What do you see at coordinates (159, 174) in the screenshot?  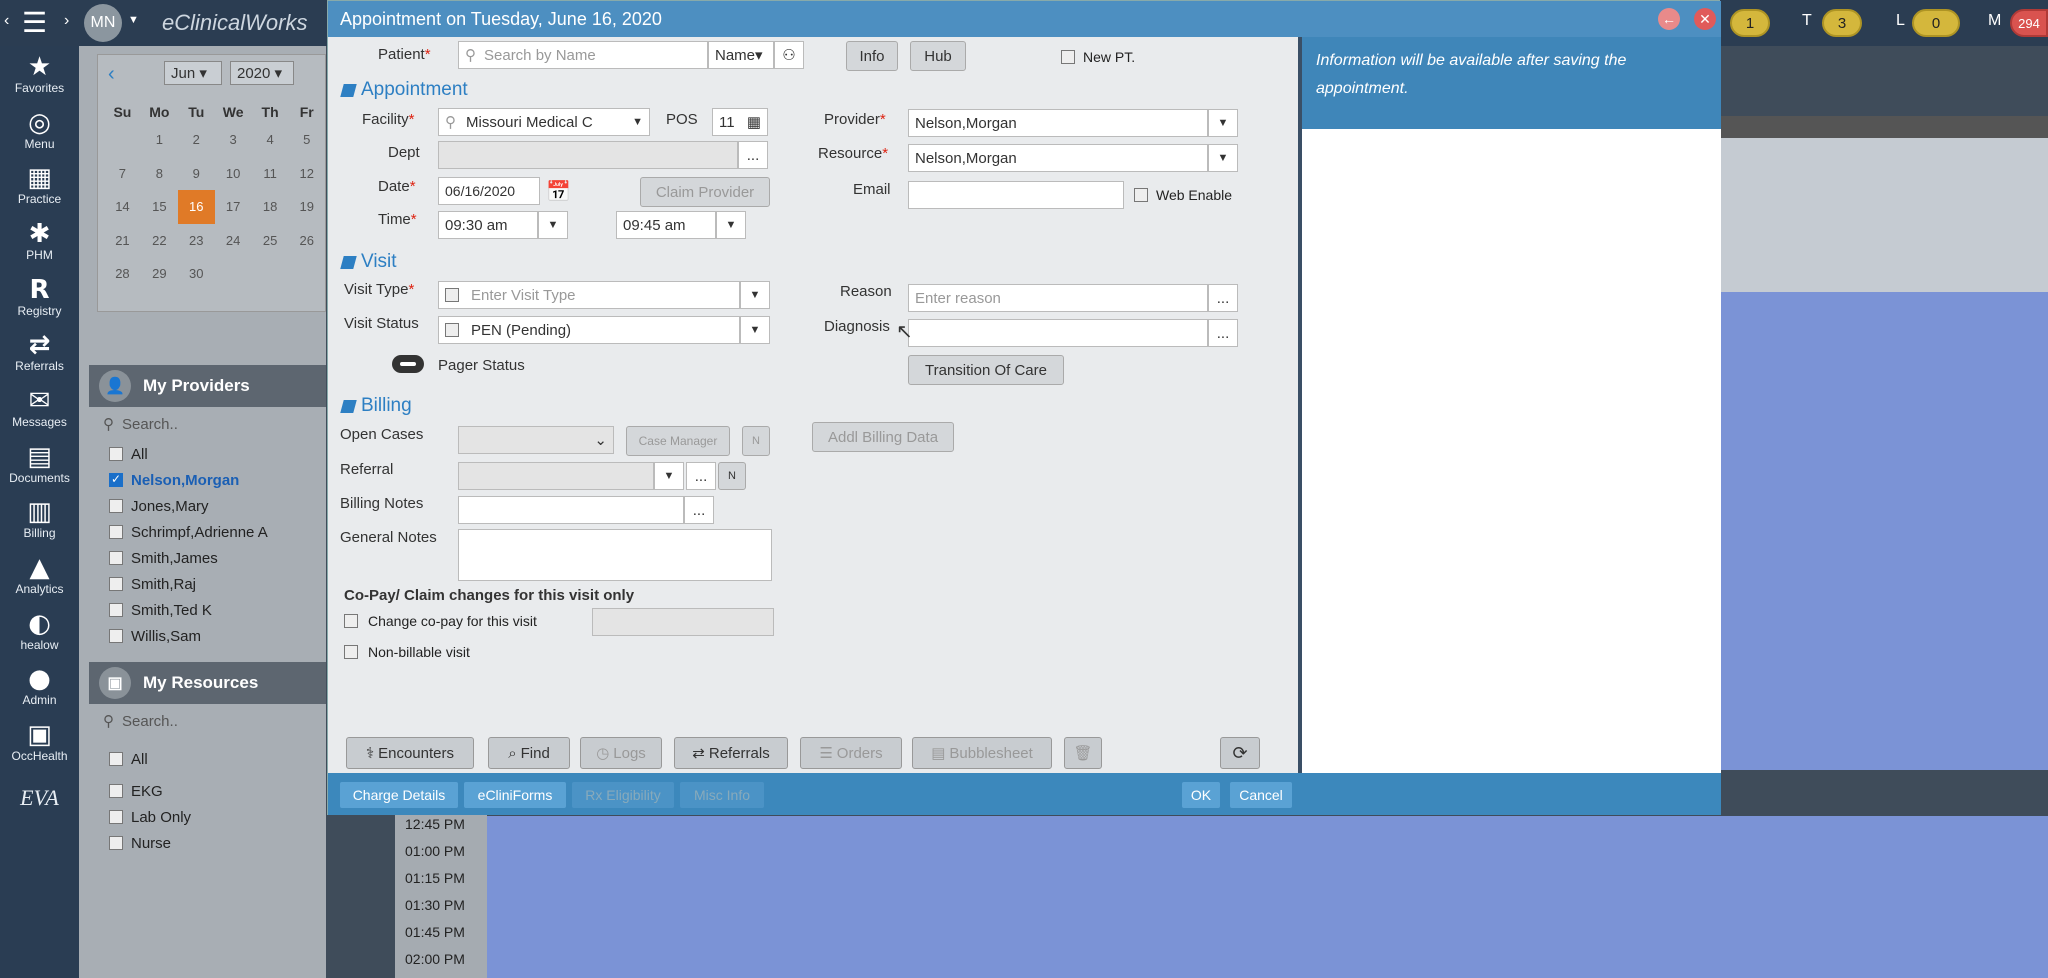 I see `calendar-day: 8` at bounding box center [159, 174].